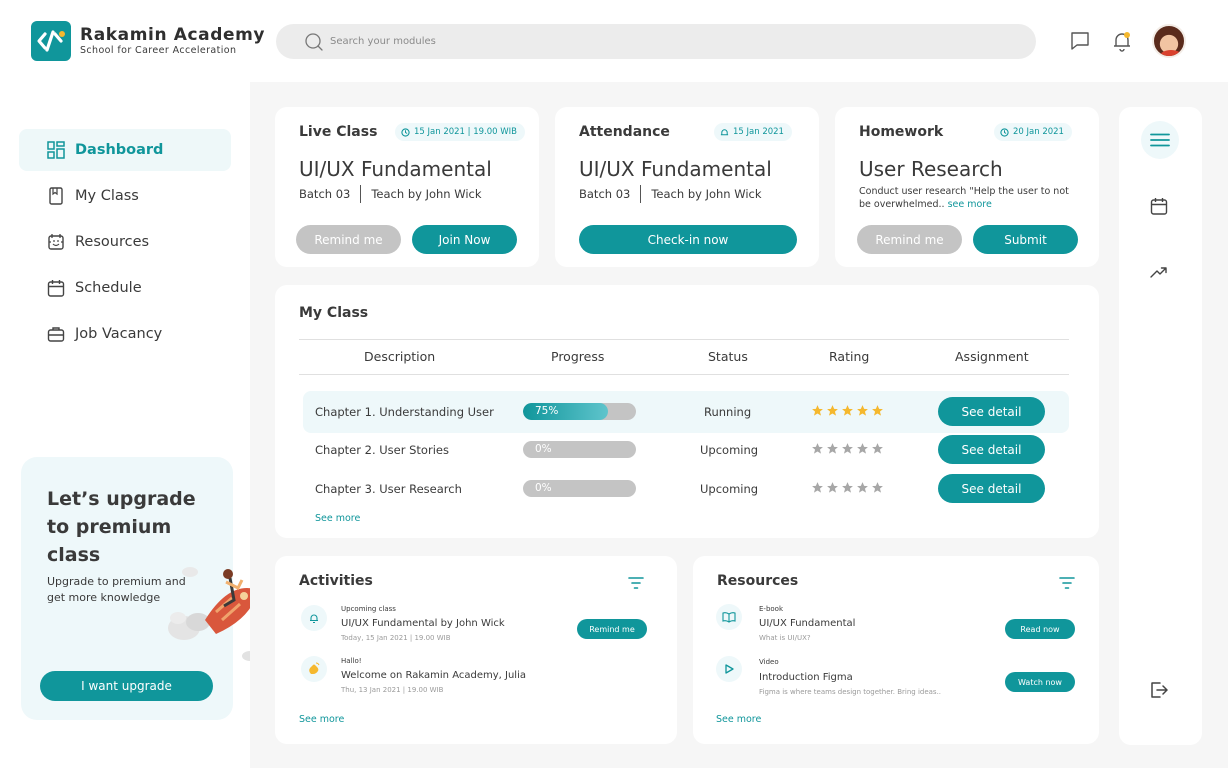  Describe the element at coordinates (1040, 682) in the screenshot. I see `watch-now-button: Watch now` at that location.